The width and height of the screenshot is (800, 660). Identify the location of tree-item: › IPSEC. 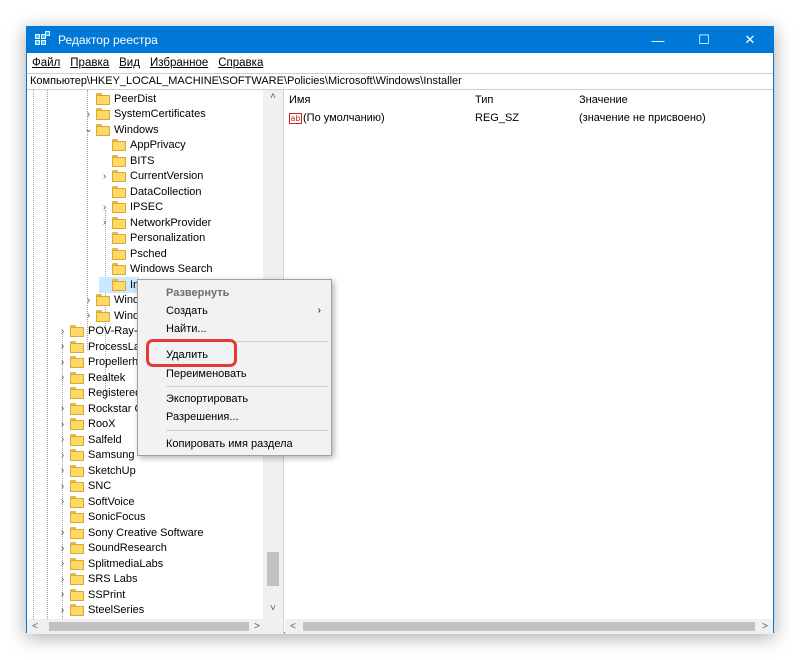
(131, 208).